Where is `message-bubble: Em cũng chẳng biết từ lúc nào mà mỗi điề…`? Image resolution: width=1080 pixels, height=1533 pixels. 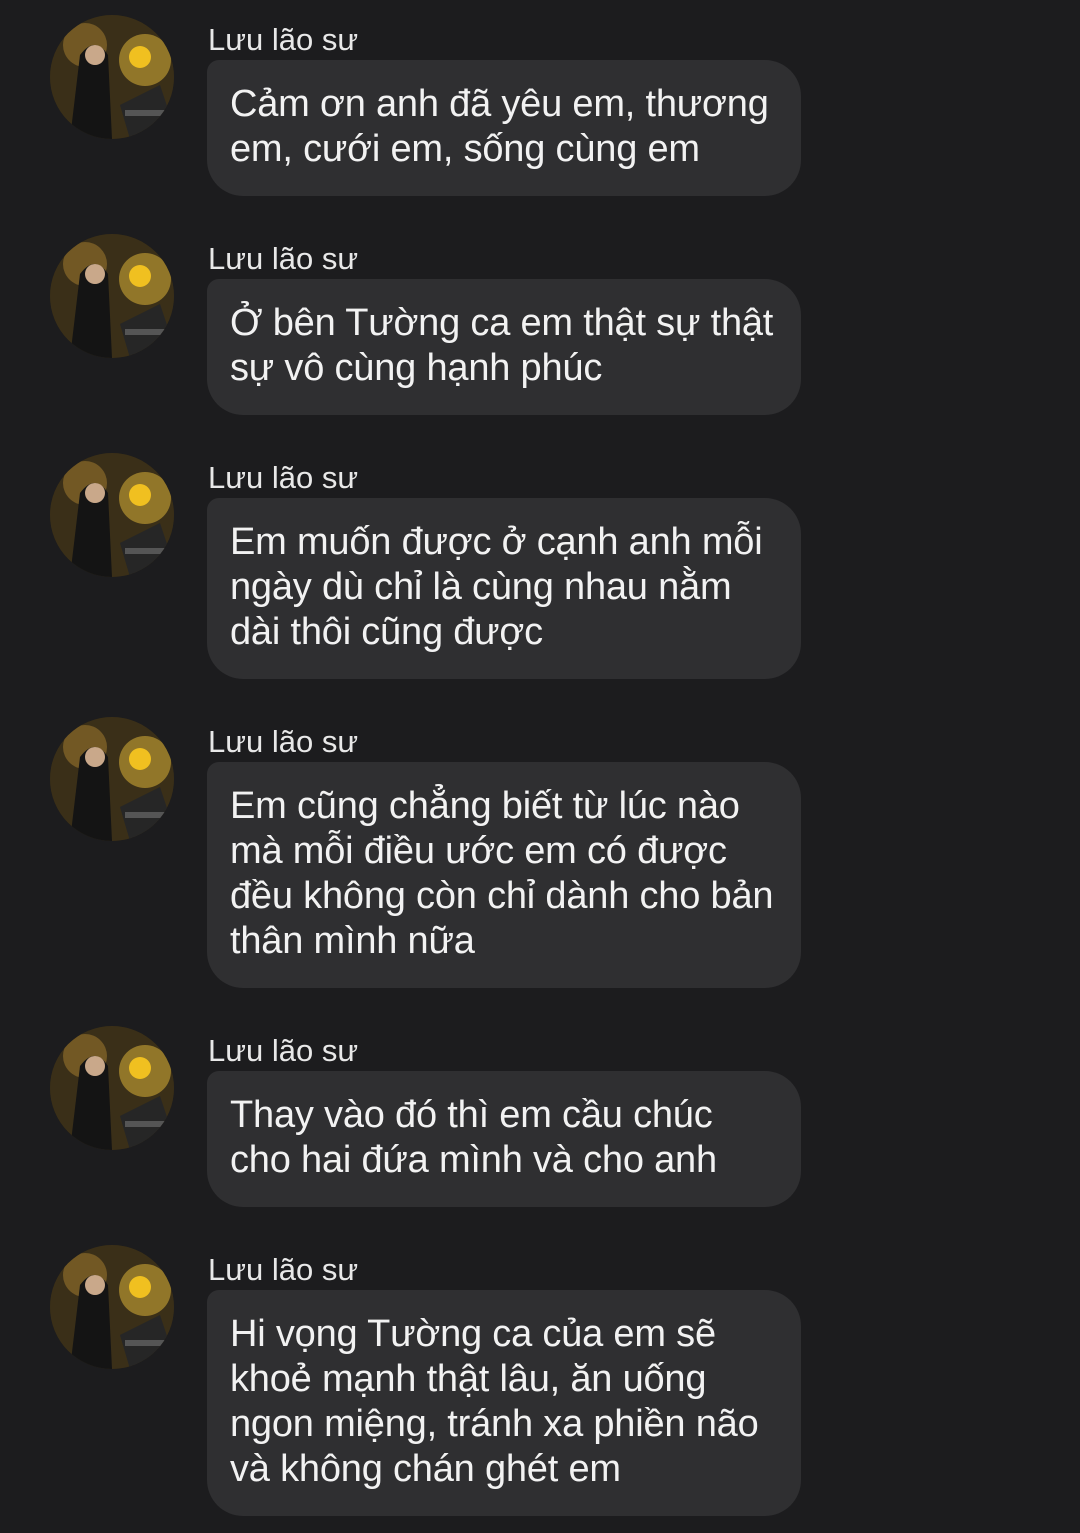 message-bubble: Em cũng chẳng biết từ lúc nào mà mỗi điề… is located at coordinates (504, 875).